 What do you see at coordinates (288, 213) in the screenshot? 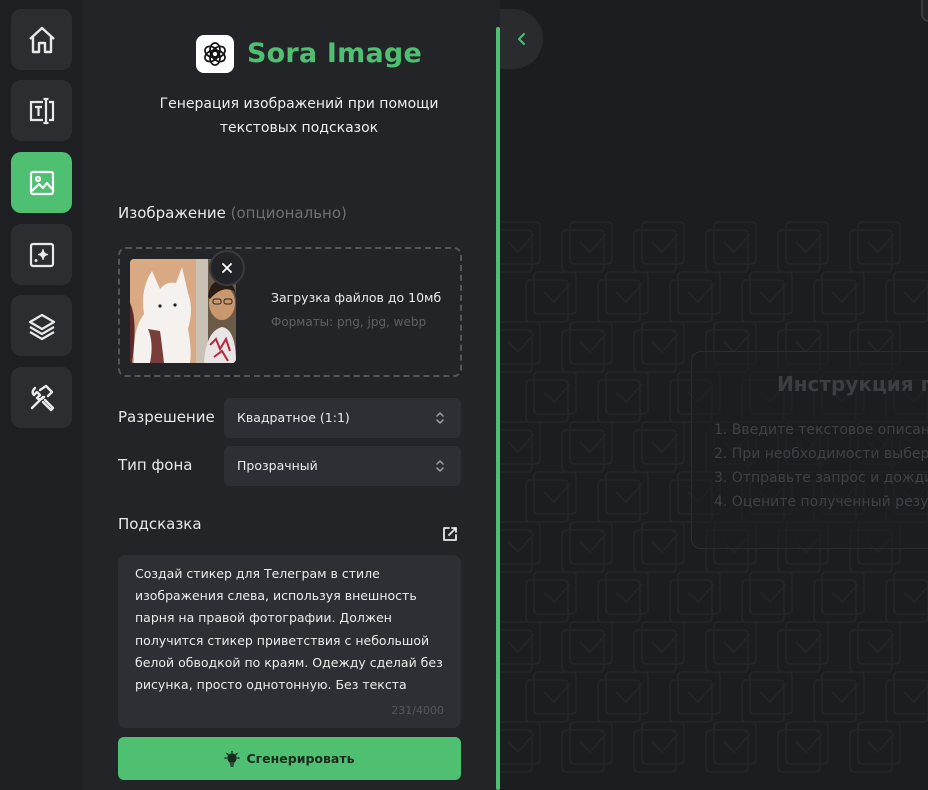
I see `image-optional-label: (опционально)` at bounding box center [288, 213].